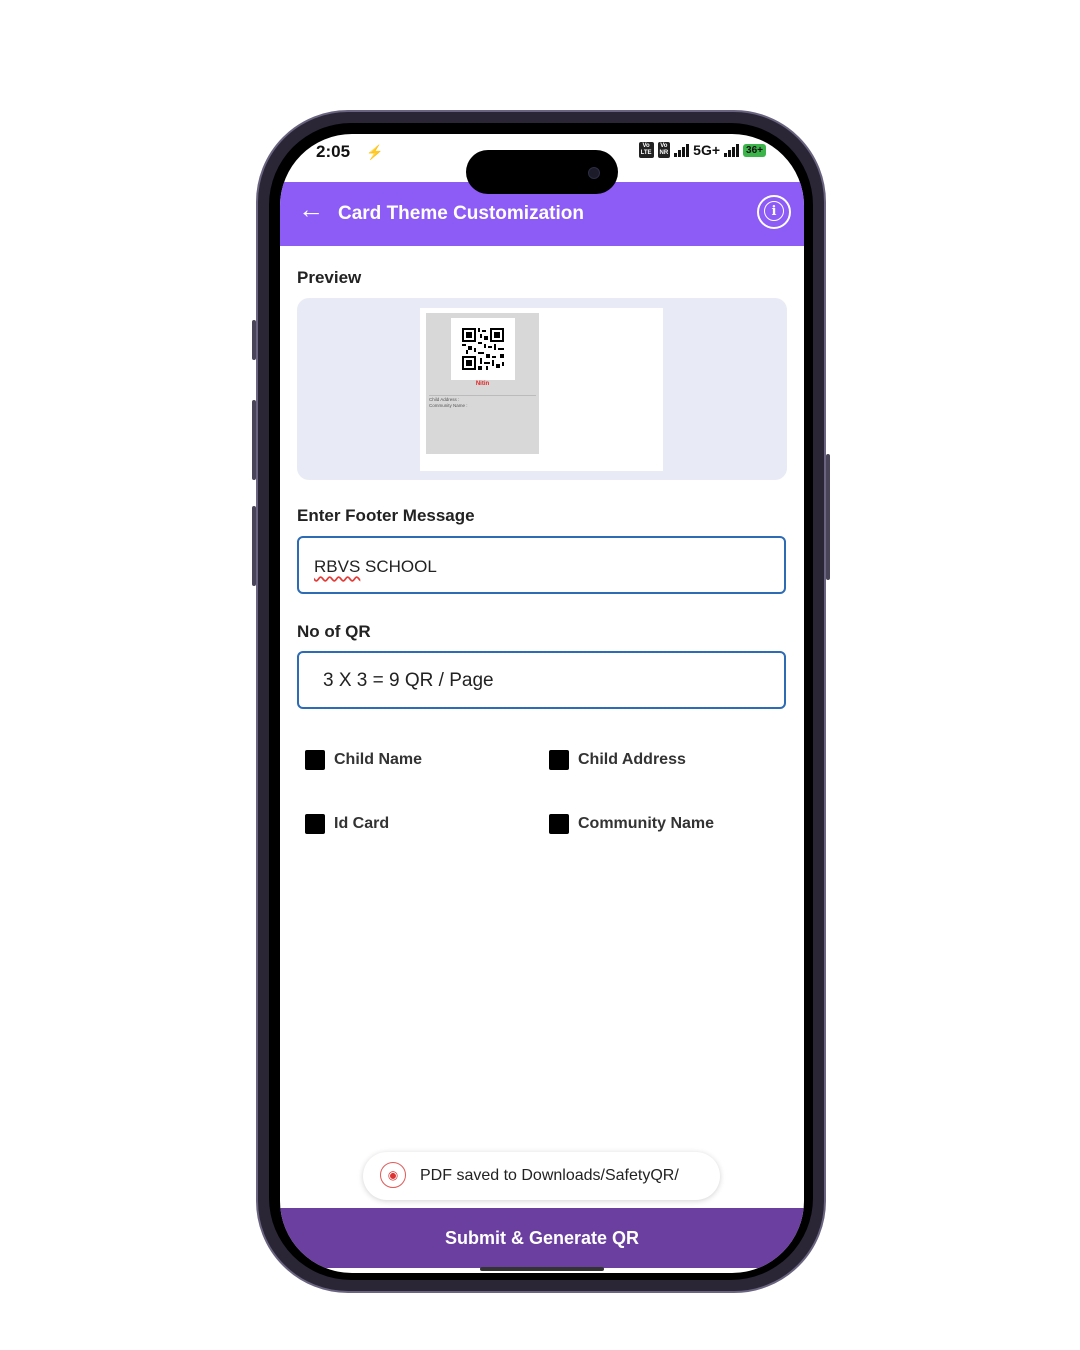  Describe the element at coordinates (632, 759) in the screenshot. I see `checkbox-label: Child Address` at that location.